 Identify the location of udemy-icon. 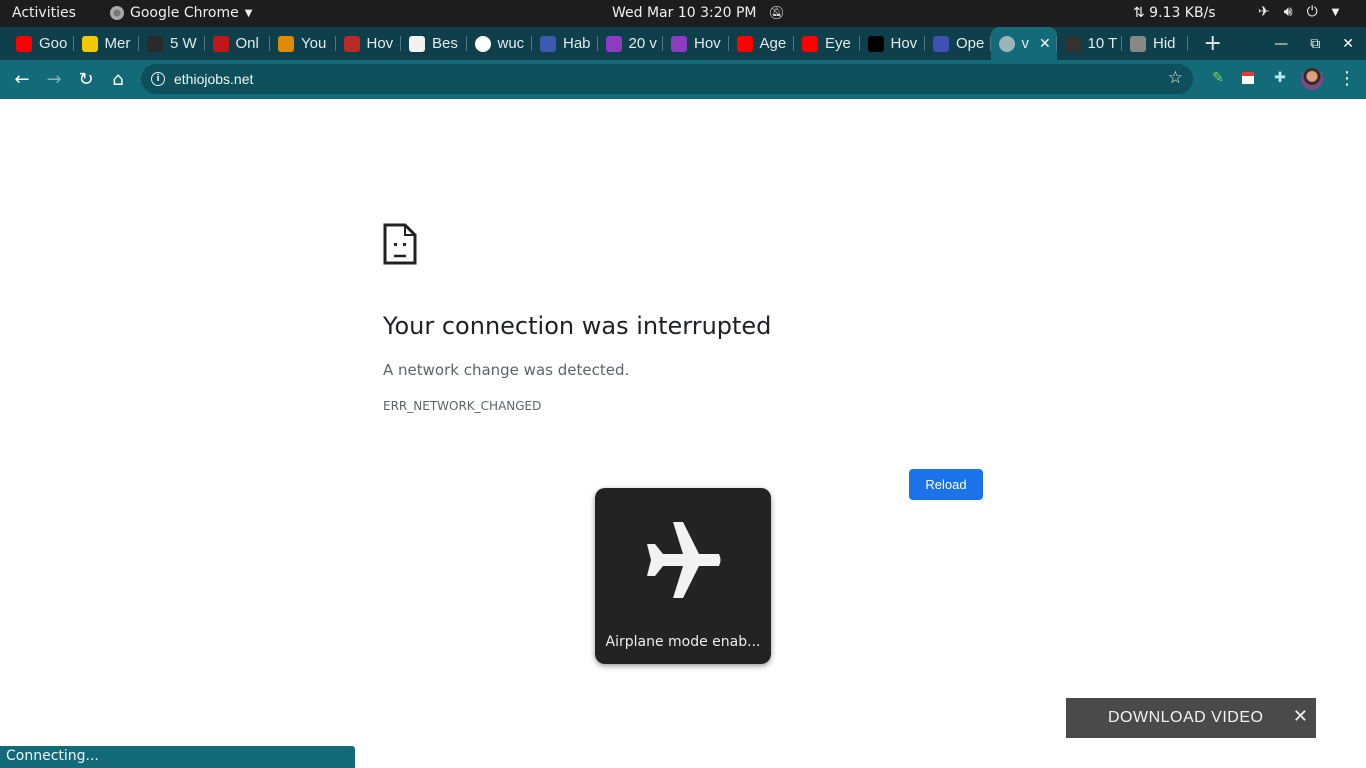
(220, 43).